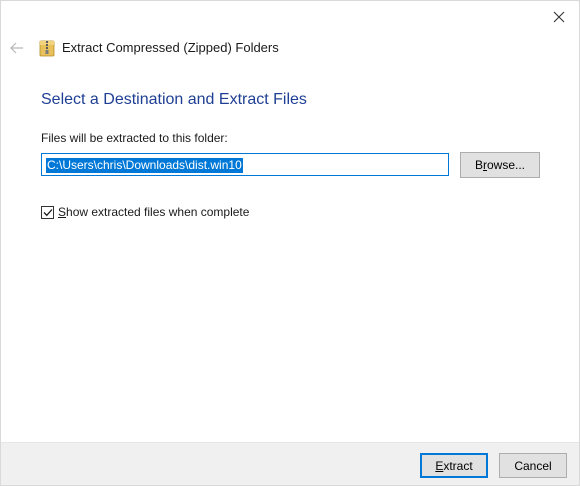 The image size is (580, 486). What do you see at coordinates (170, 47) in the screenshot?
I see `dialog-title: Extract Compressed (Zipped) Folders` at bounding box center [170, 47].